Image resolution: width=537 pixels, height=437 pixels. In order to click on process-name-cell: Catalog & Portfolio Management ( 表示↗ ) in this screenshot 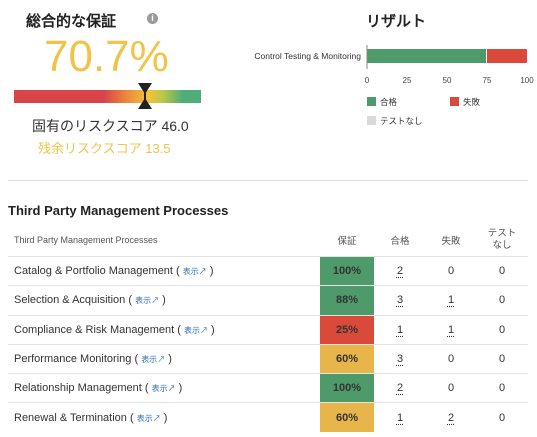, I will do `click(164, 270)`.